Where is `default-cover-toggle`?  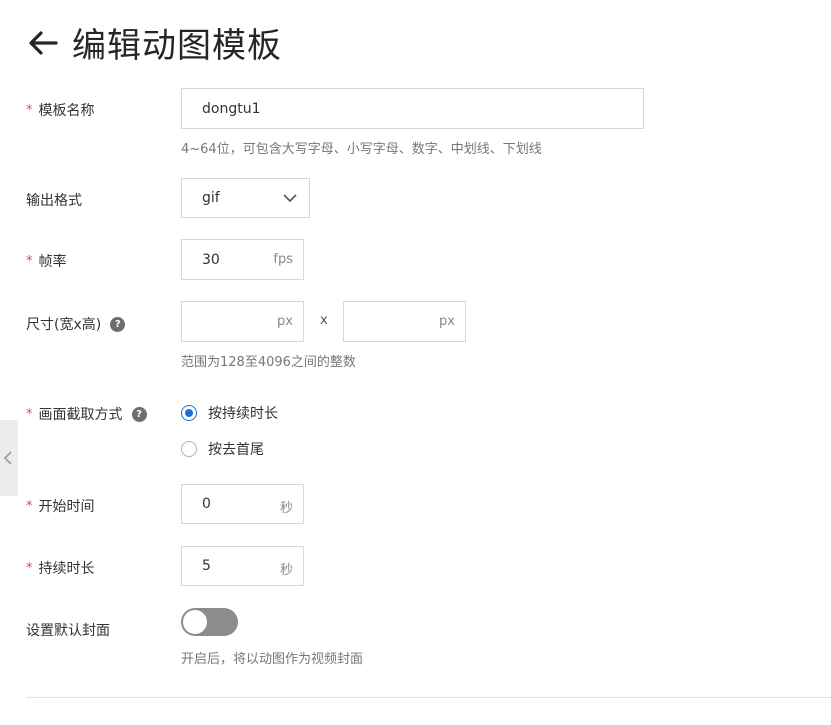 default-cover-toggle is located at coordinates (209, 622).